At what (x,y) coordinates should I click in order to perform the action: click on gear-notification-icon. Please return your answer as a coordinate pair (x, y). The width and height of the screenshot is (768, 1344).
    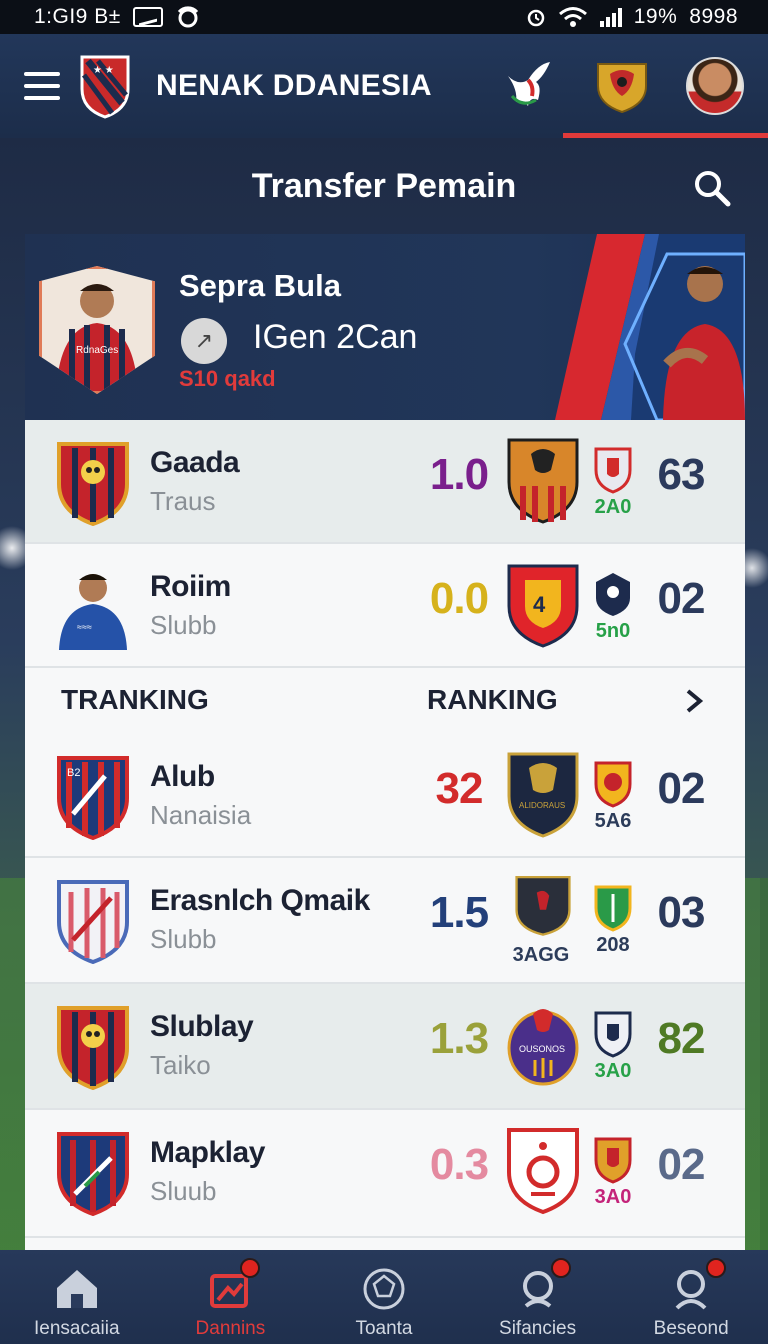
    Looking at the image, I should click on (187, 17).